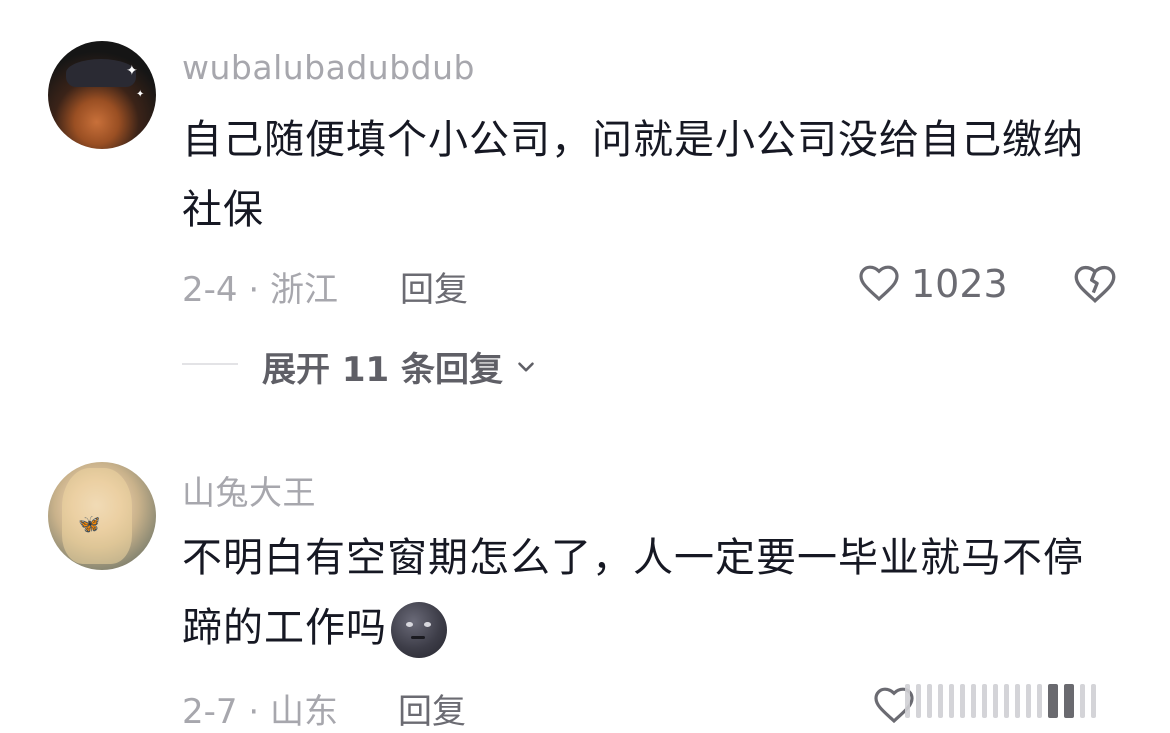 This screenshot has height=733, width=1170. Describe the element at coordinates (418, 637) in the screenshot. I see `moon-mouth` at that location.